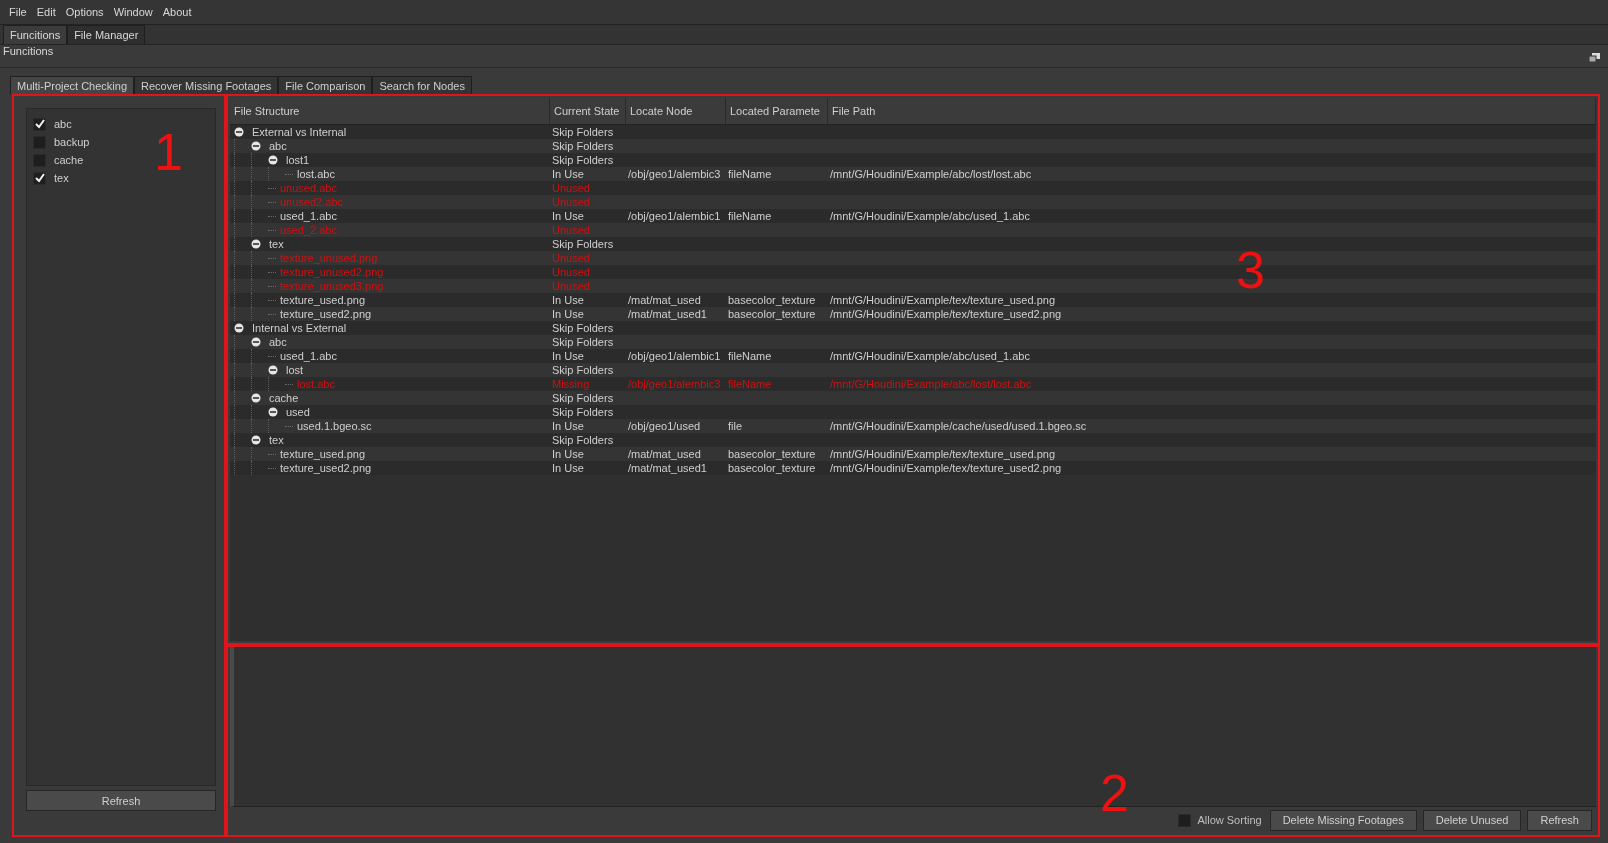 The width and height of the screenshot is (1608, 843). Describe the element at coordinates (298, 412) in the screenshot. I see `tree-item: used` at that location.